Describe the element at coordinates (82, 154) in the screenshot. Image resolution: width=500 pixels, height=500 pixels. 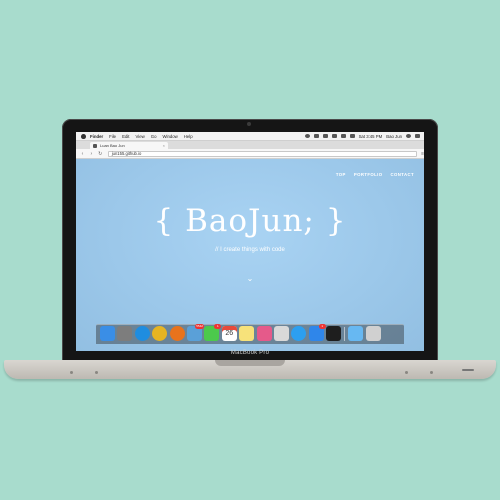
I see `back-icon: ‹` at that location.